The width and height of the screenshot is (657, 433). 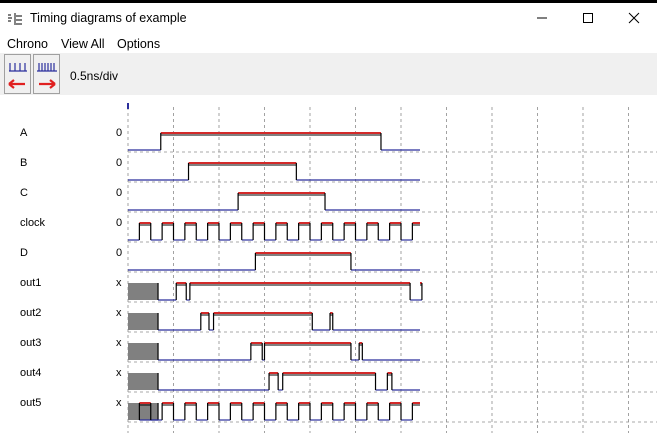 I want to click on signal-label: C, so click(x=24, y=193).